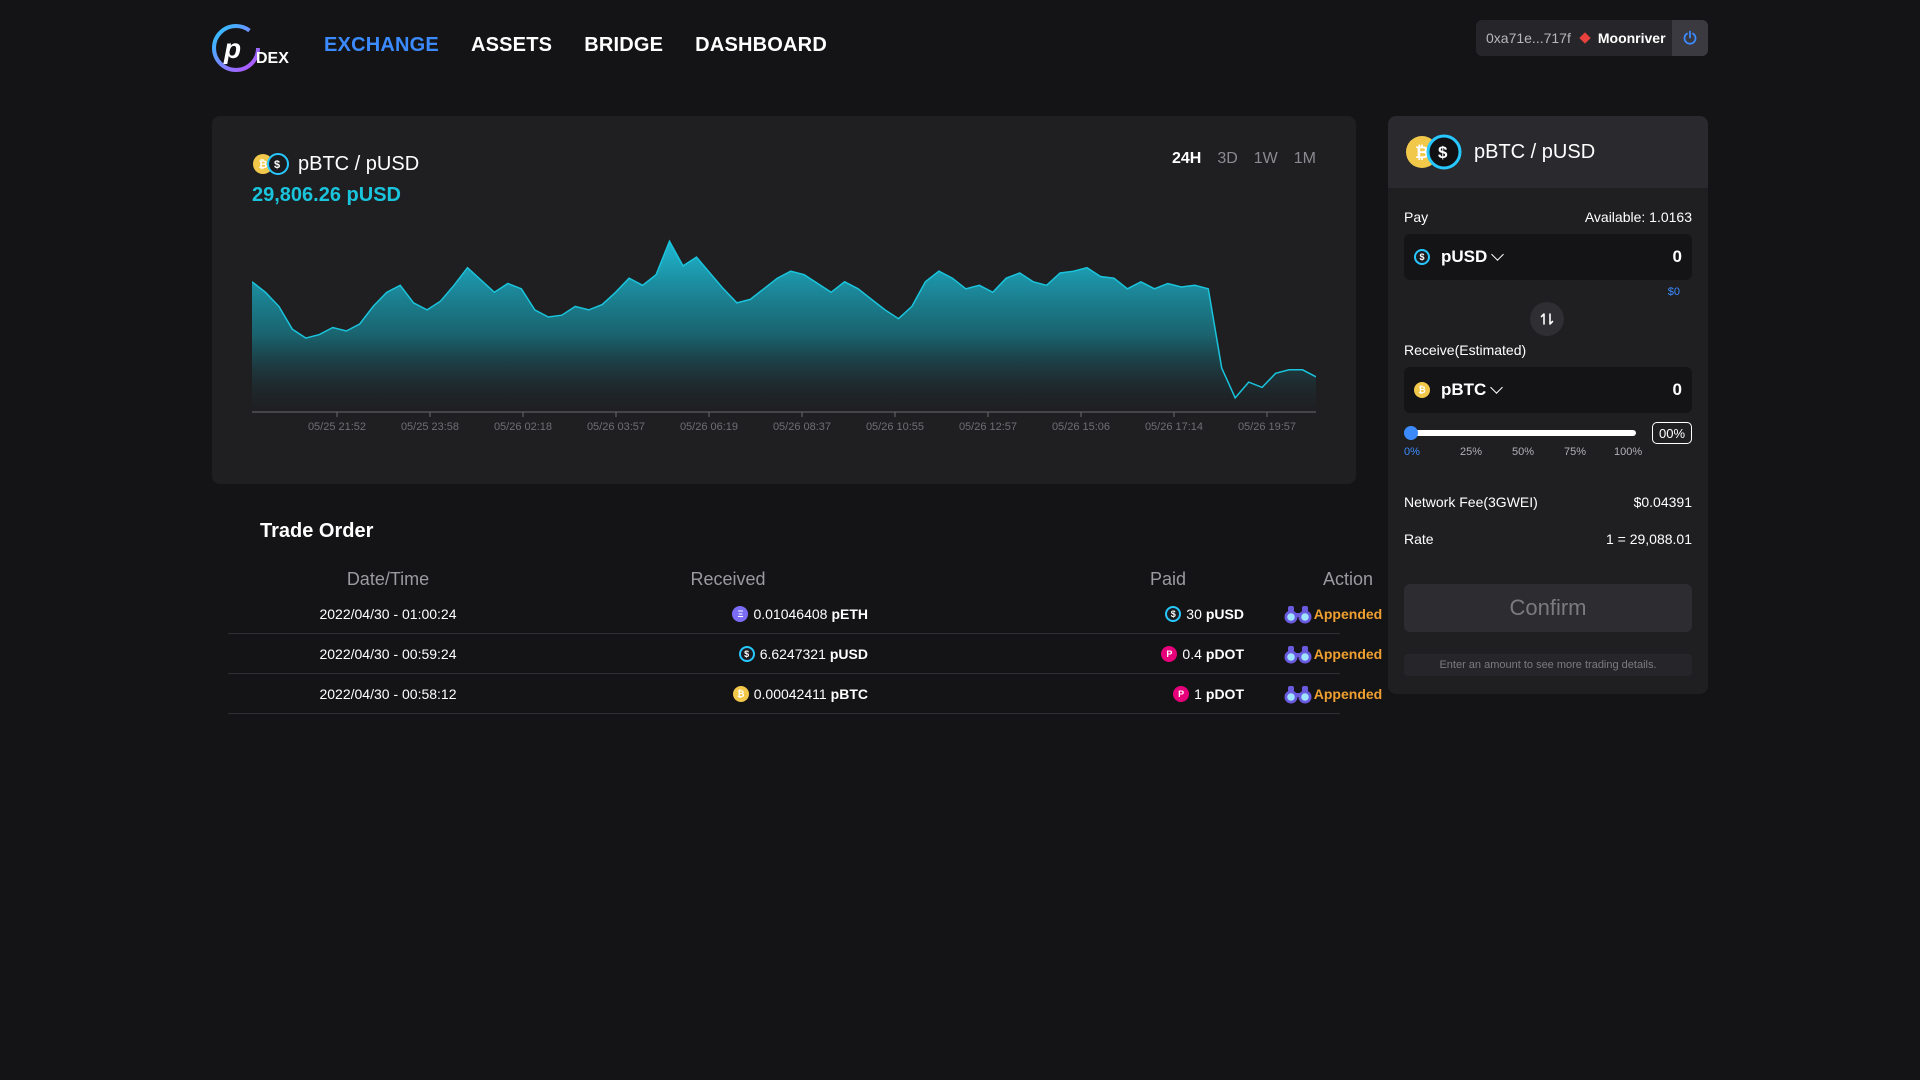 The width and height of the screenshot is (1920, 1080). Describe the element at coordinates (388, 653) in the screenshot. I see `order-datetime: 2022/04/30 - 00:59:24` at that location.